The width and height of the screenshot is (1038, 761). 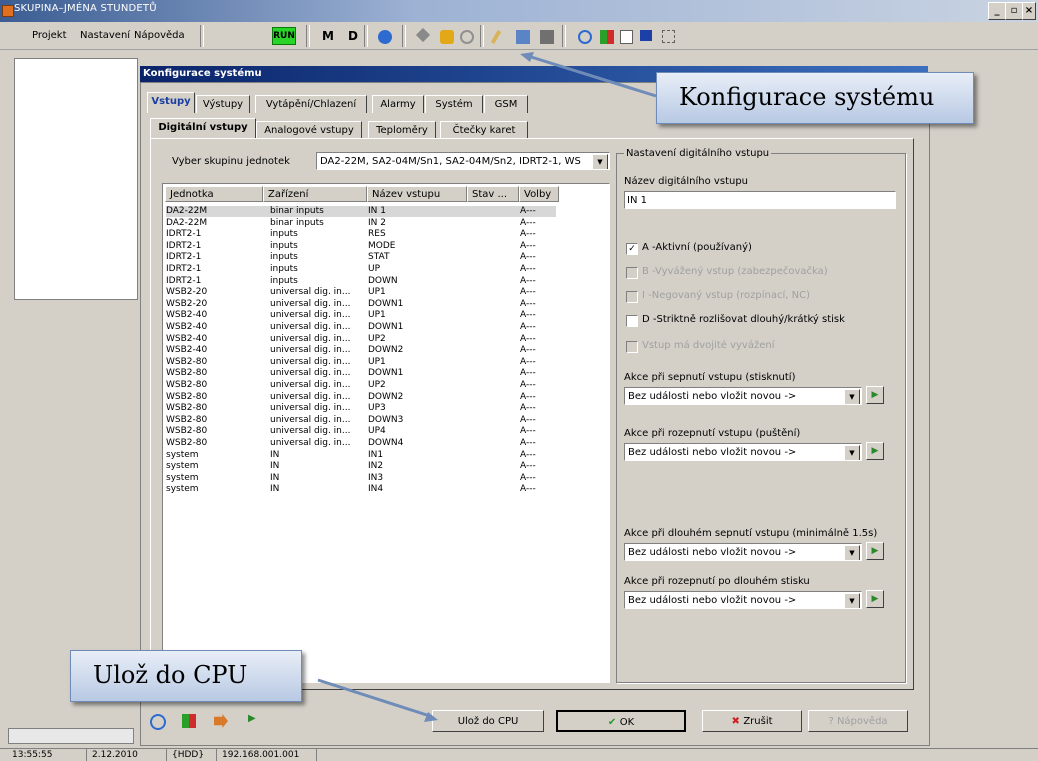 What do you see at coordinates (267, 755) in the screenshot?
I see `status-ip: 192.168.001.001` at bounding box center [267, 755].